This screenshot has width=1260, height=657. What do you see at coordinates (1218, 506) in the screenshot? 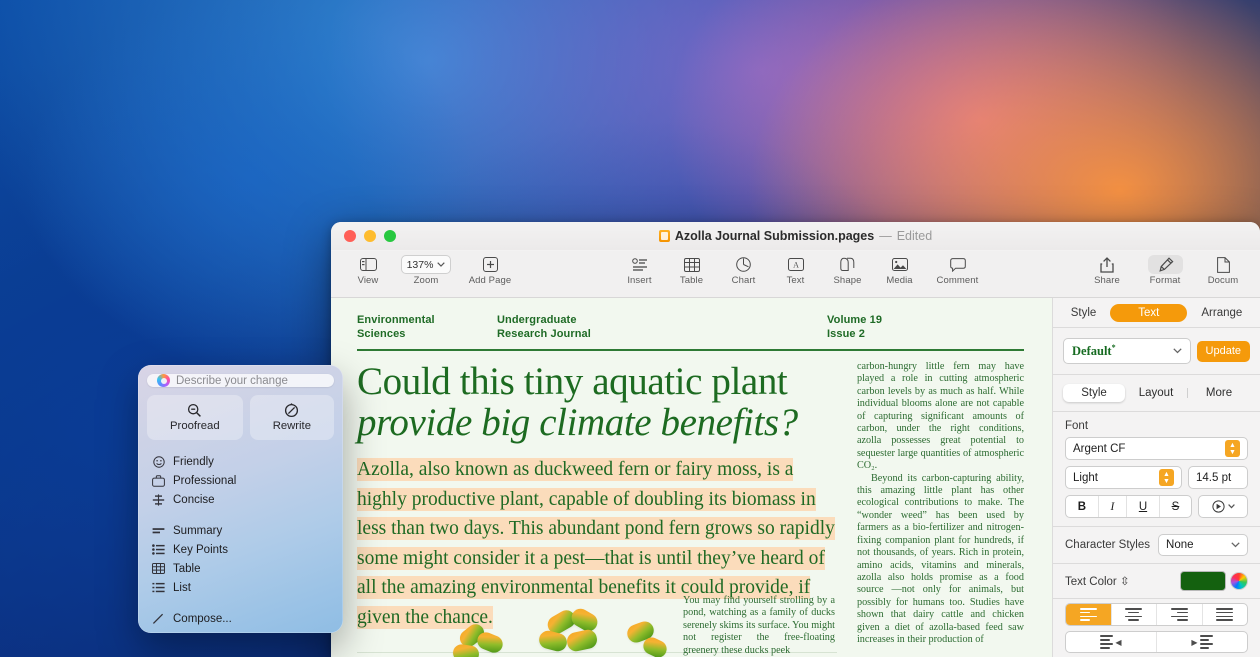
I see `gear-icon` at bounding box center [1218, 506].